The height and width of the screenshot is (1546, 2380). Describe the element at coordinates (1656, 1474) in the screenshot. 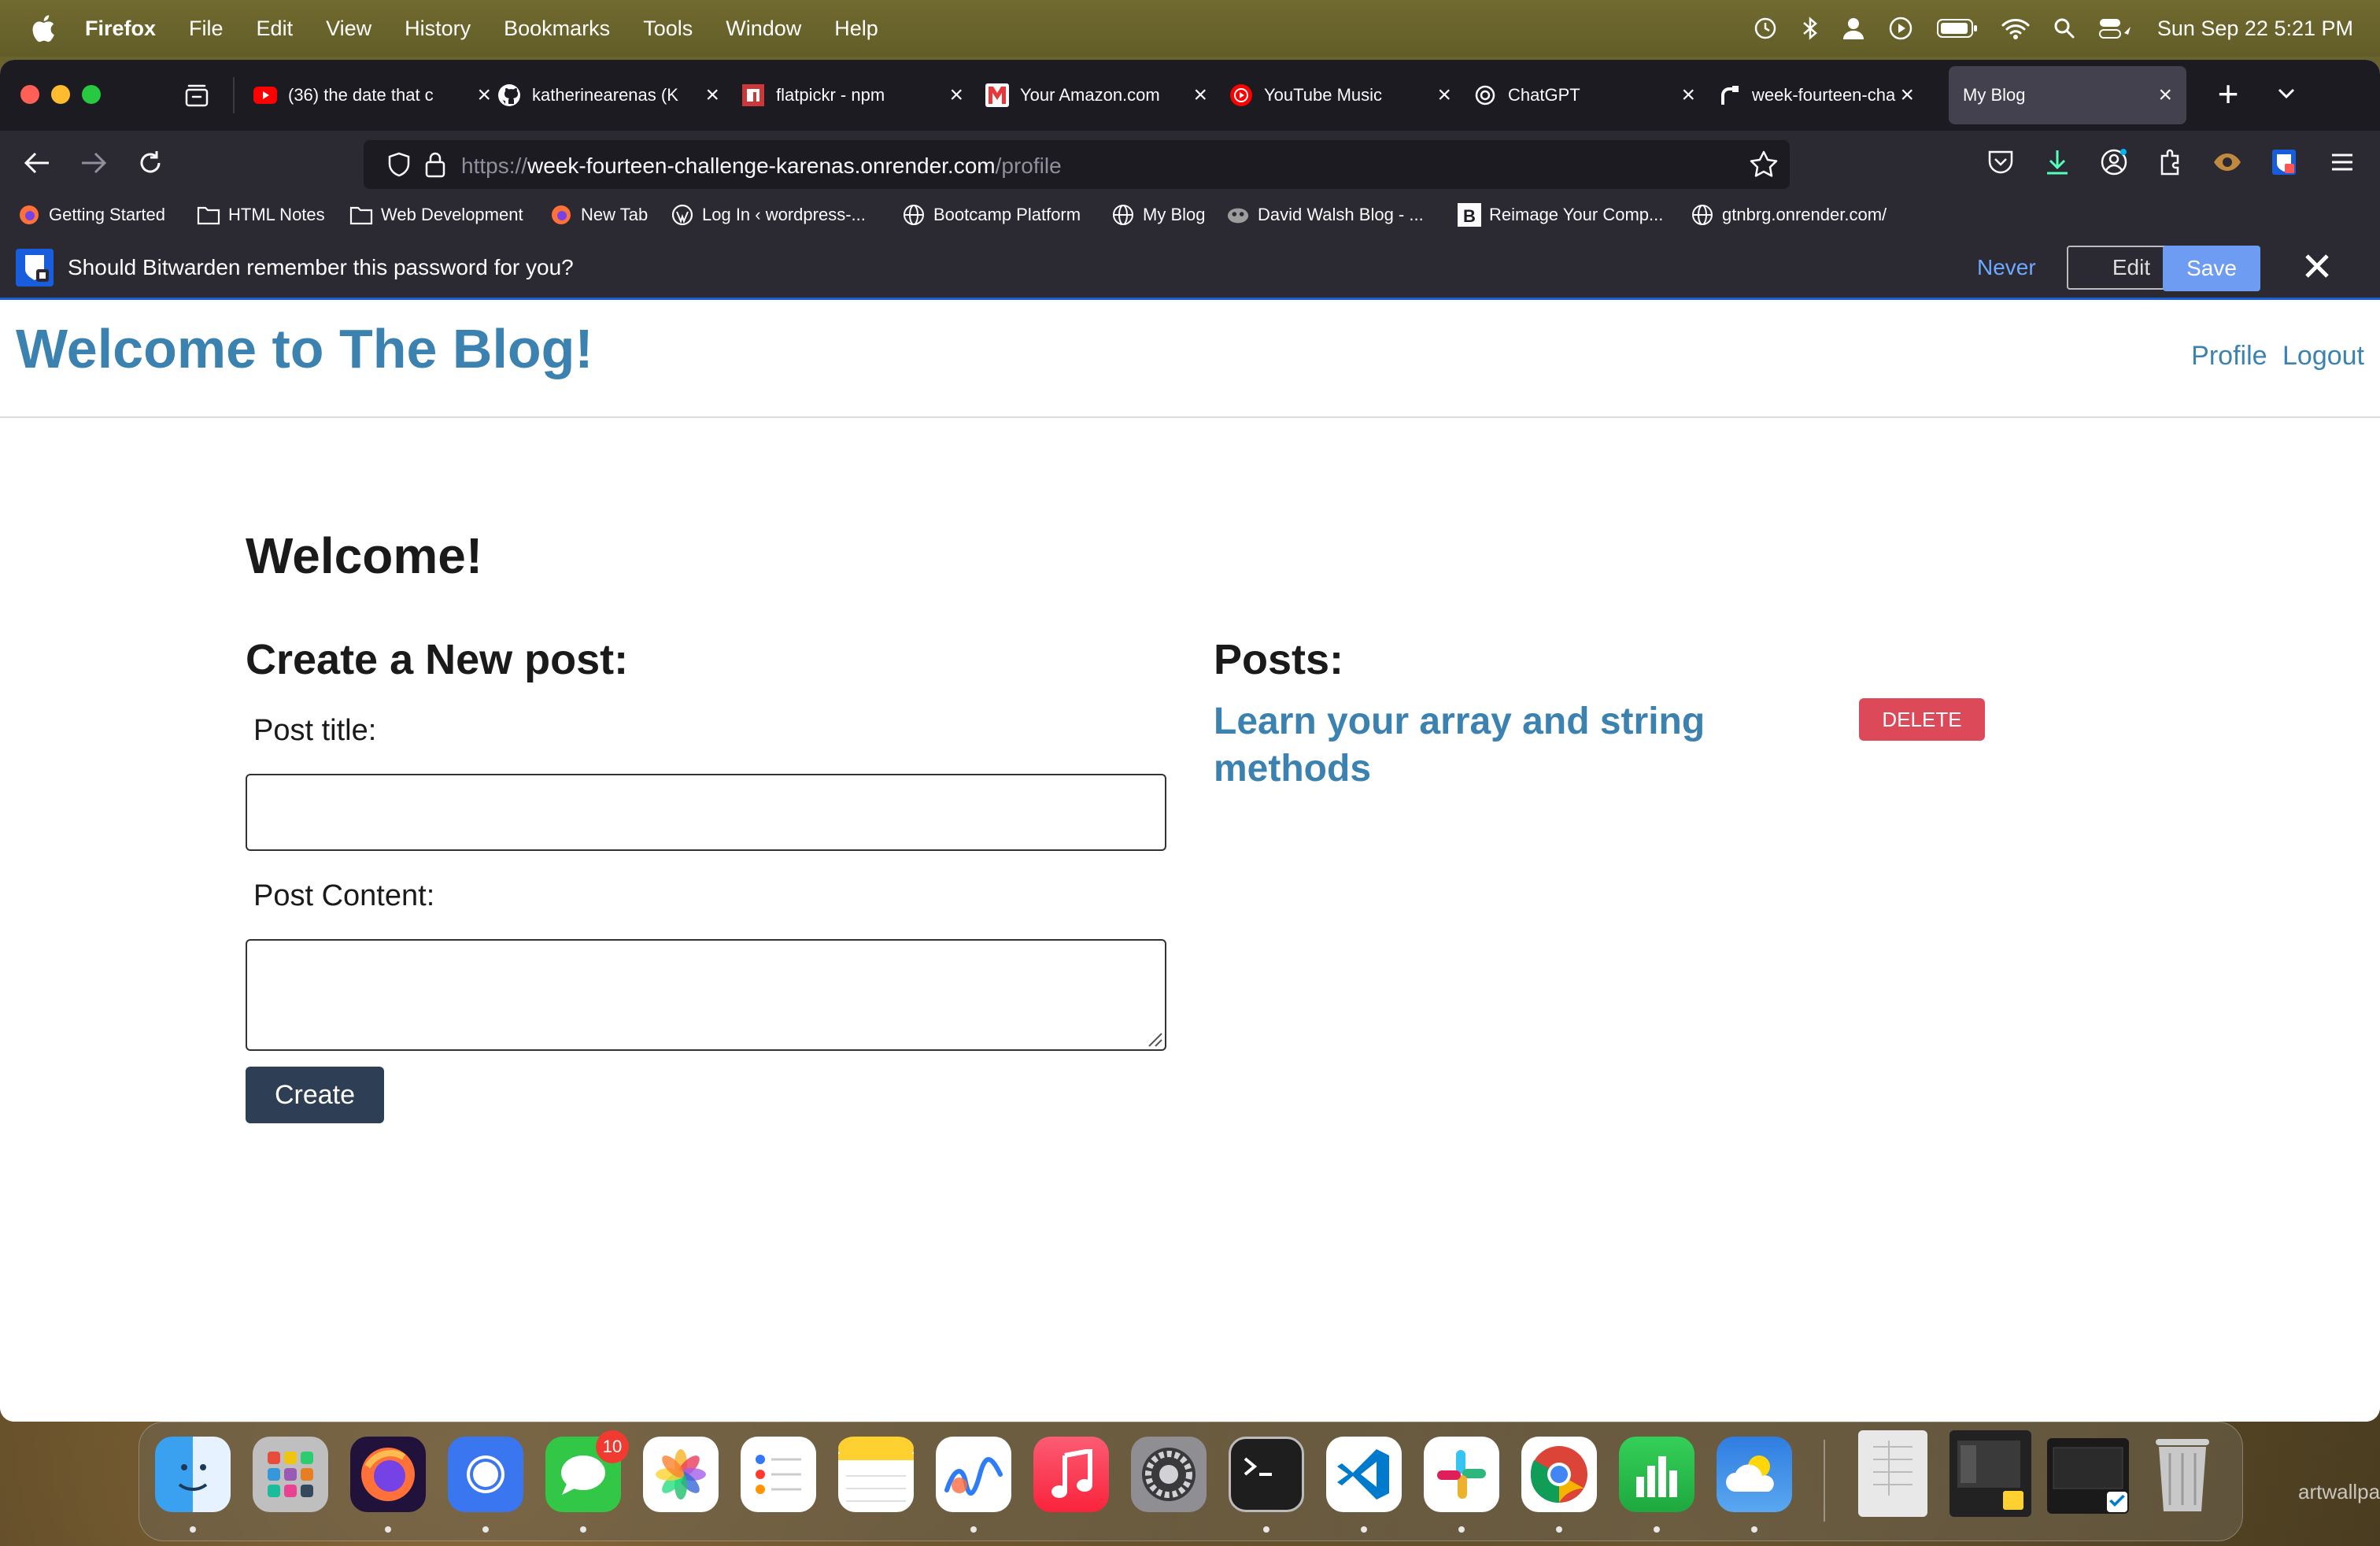

I see `numbers-icon` at that location.